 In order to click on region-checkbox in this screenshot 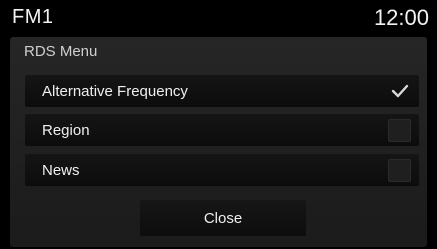, I will do `click(399, 130)`.